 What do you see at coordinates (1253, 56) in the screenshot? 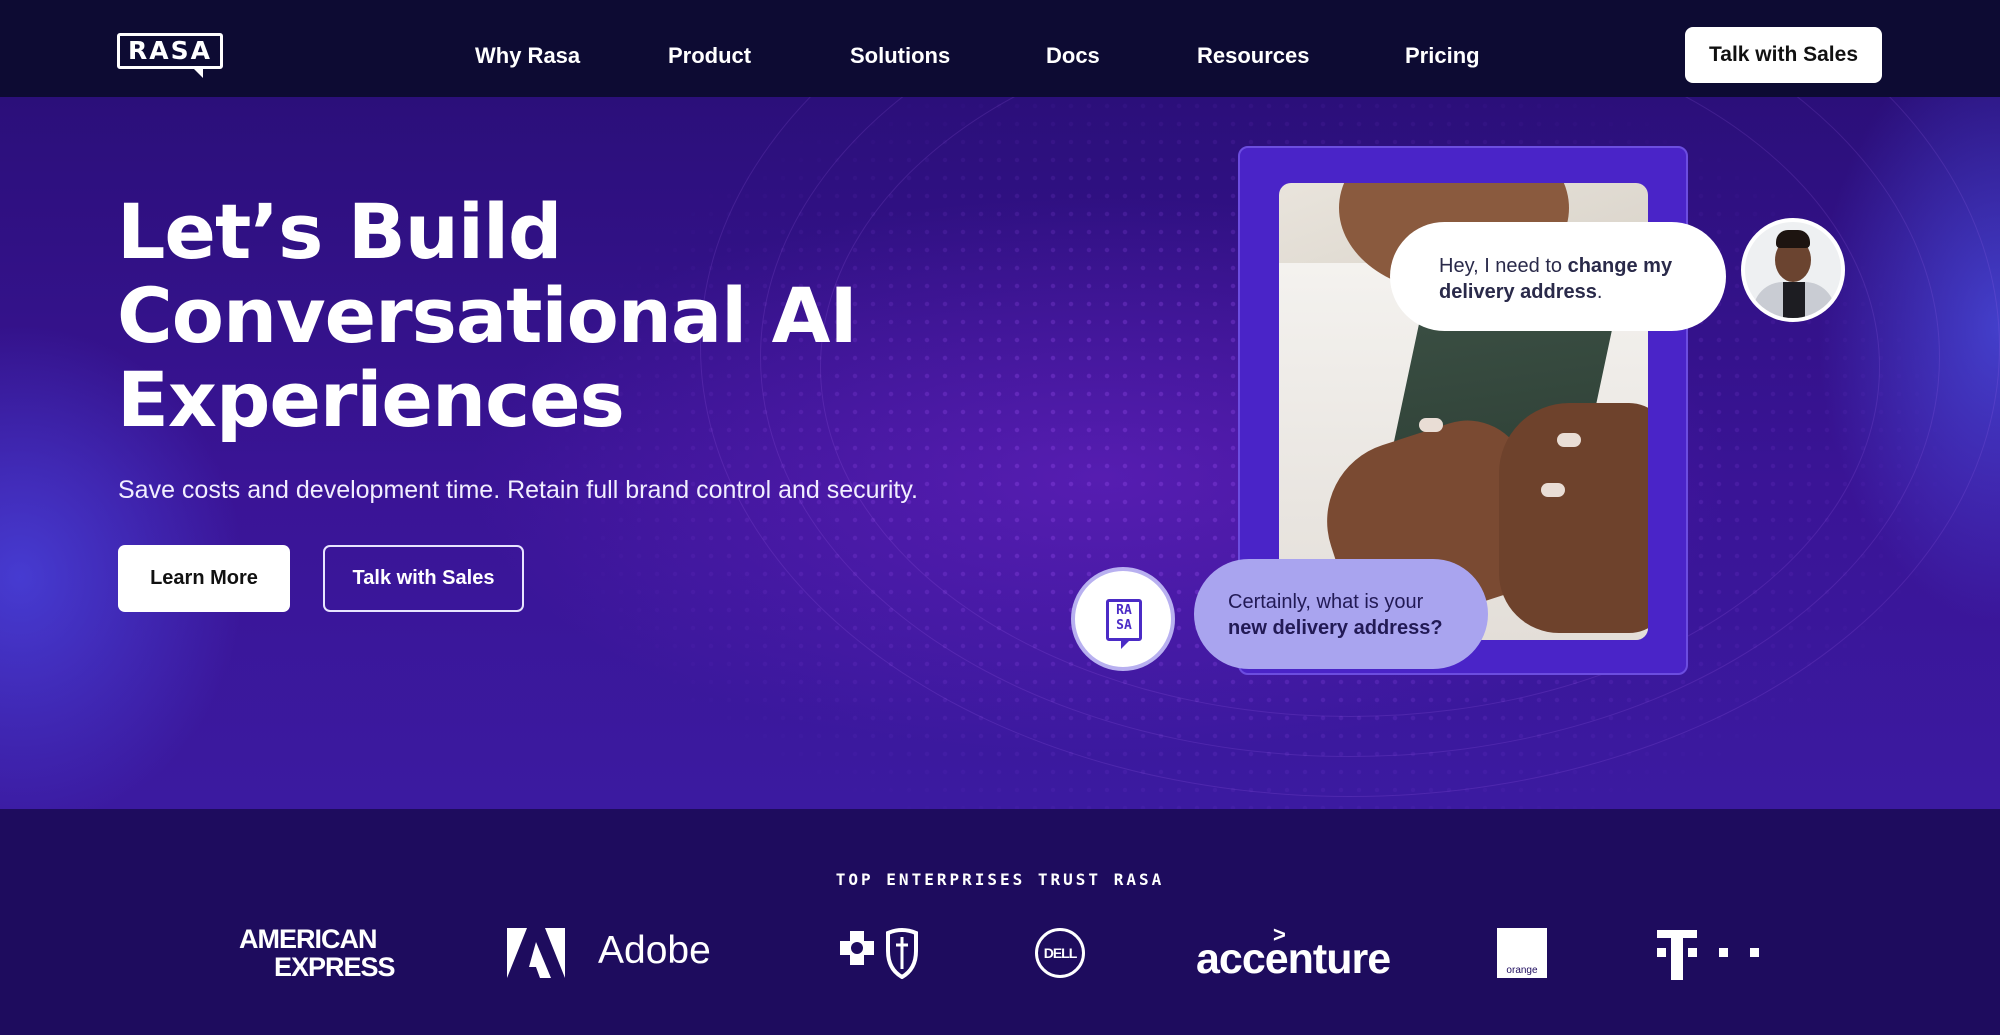
I see `nav-resources: Resources` at bounding box center [1253, 56].